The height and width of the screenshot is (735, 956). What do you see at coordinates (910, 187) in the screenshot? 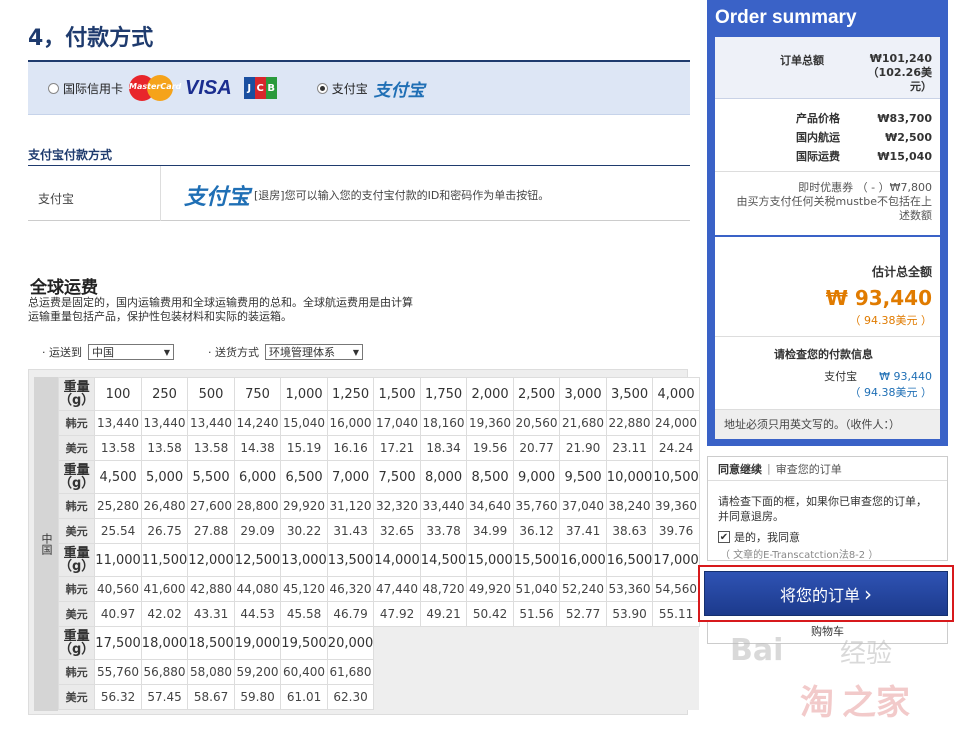
I see `coupon-value: ₩7,800` at bounding box center [910, 187].